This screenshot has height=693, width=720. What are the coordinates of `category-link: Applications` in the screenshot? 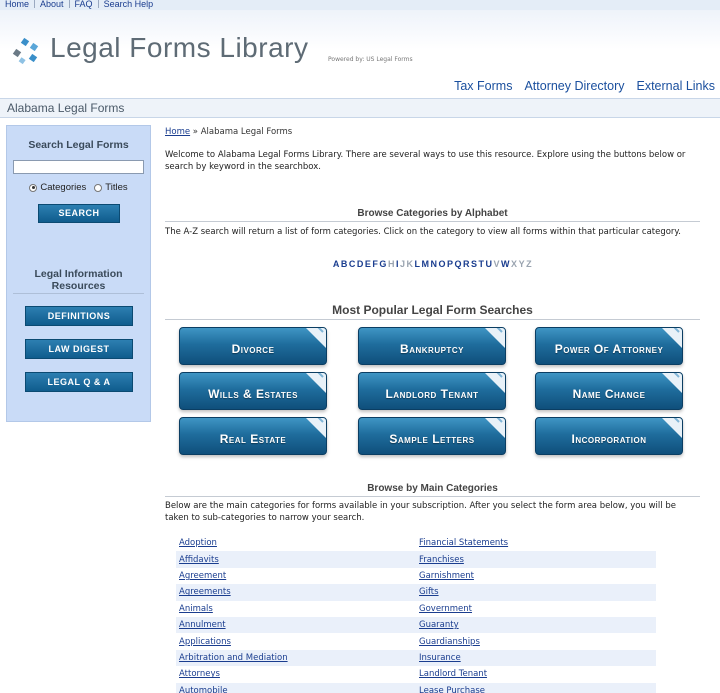 It's located at (296, 642).